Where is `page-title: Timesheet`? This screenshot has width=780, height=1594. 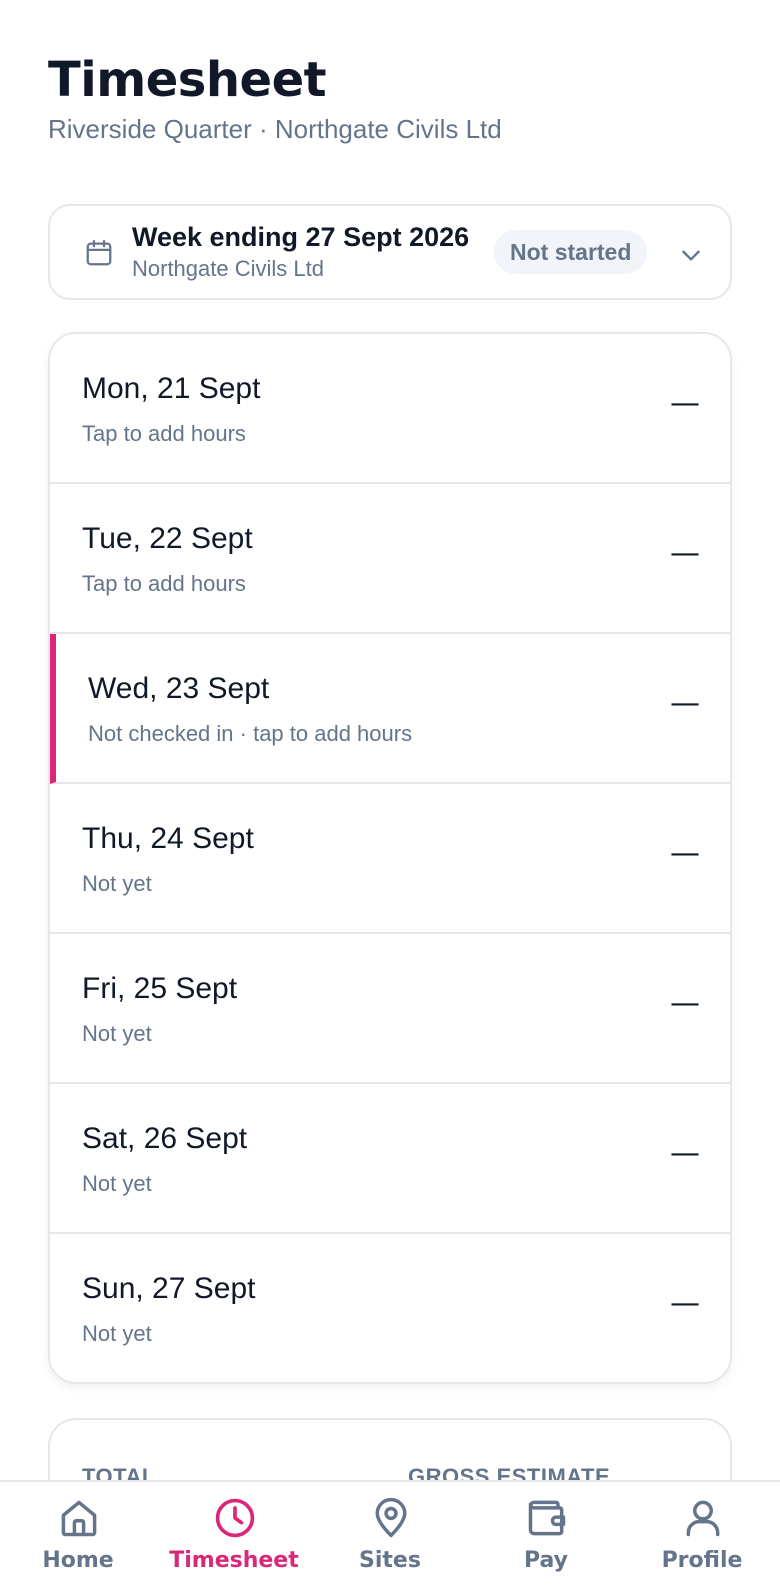
page-title: Timesheet is located at coordinates (187, 80).